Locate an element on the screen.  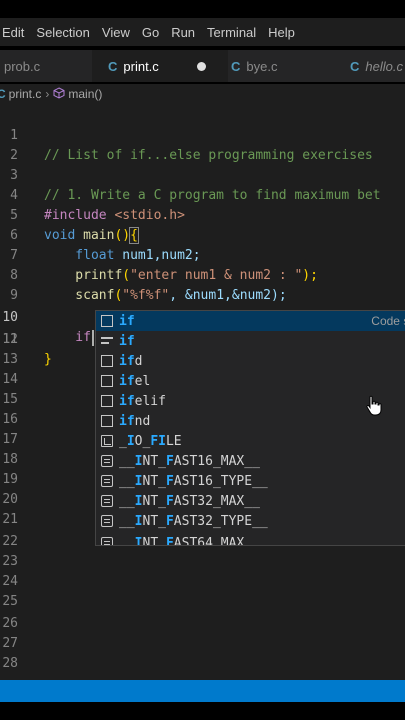
line-number: 14 is located at coordinates (10, 379).